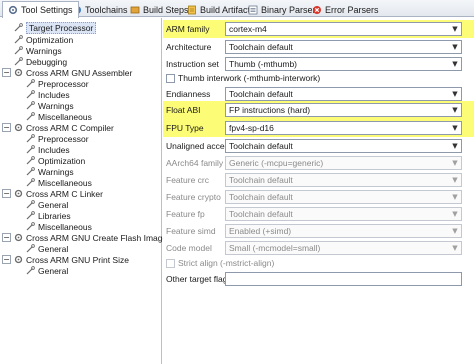 This screenshot has height=364, width=474. I want to click on feature-fp-value: Toolchain default, so click(261, 214).